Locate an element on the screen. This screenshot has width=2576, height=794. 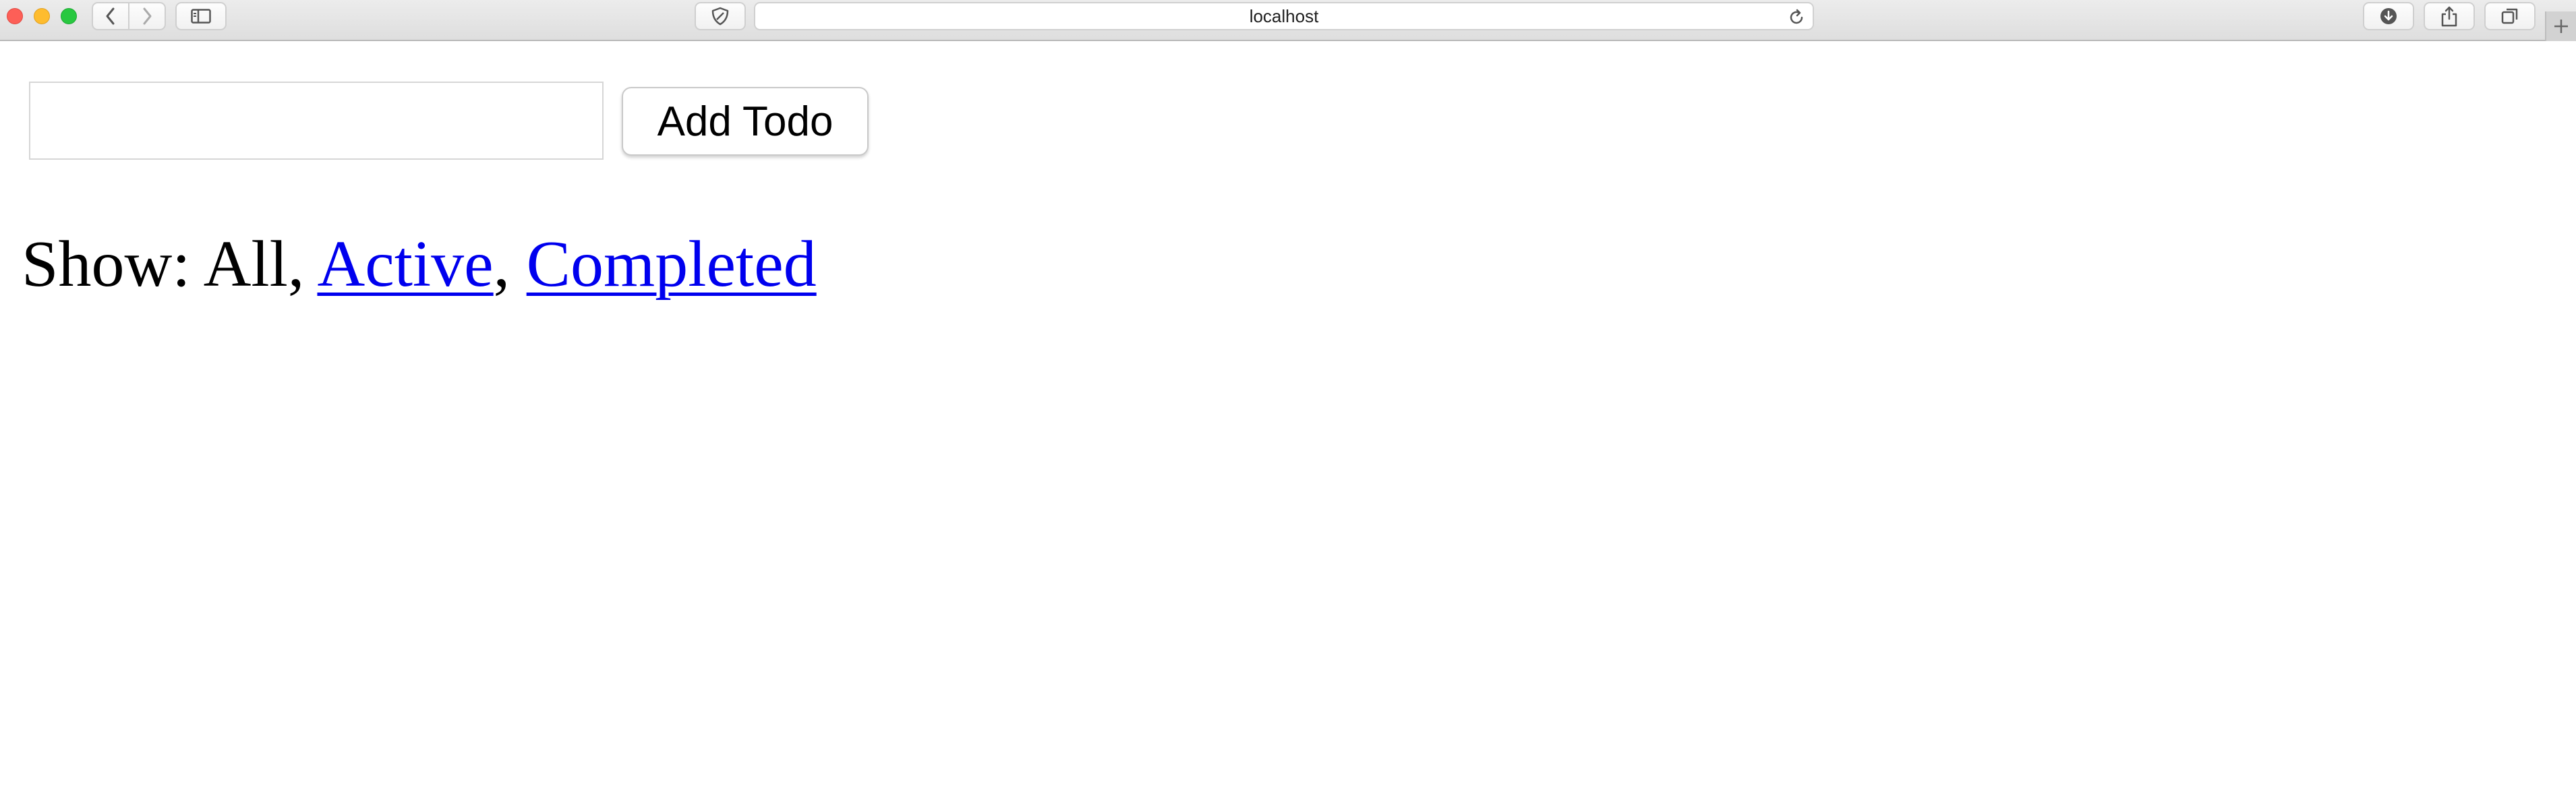
address-bar: localhost is located at coordinates (1284, 16).